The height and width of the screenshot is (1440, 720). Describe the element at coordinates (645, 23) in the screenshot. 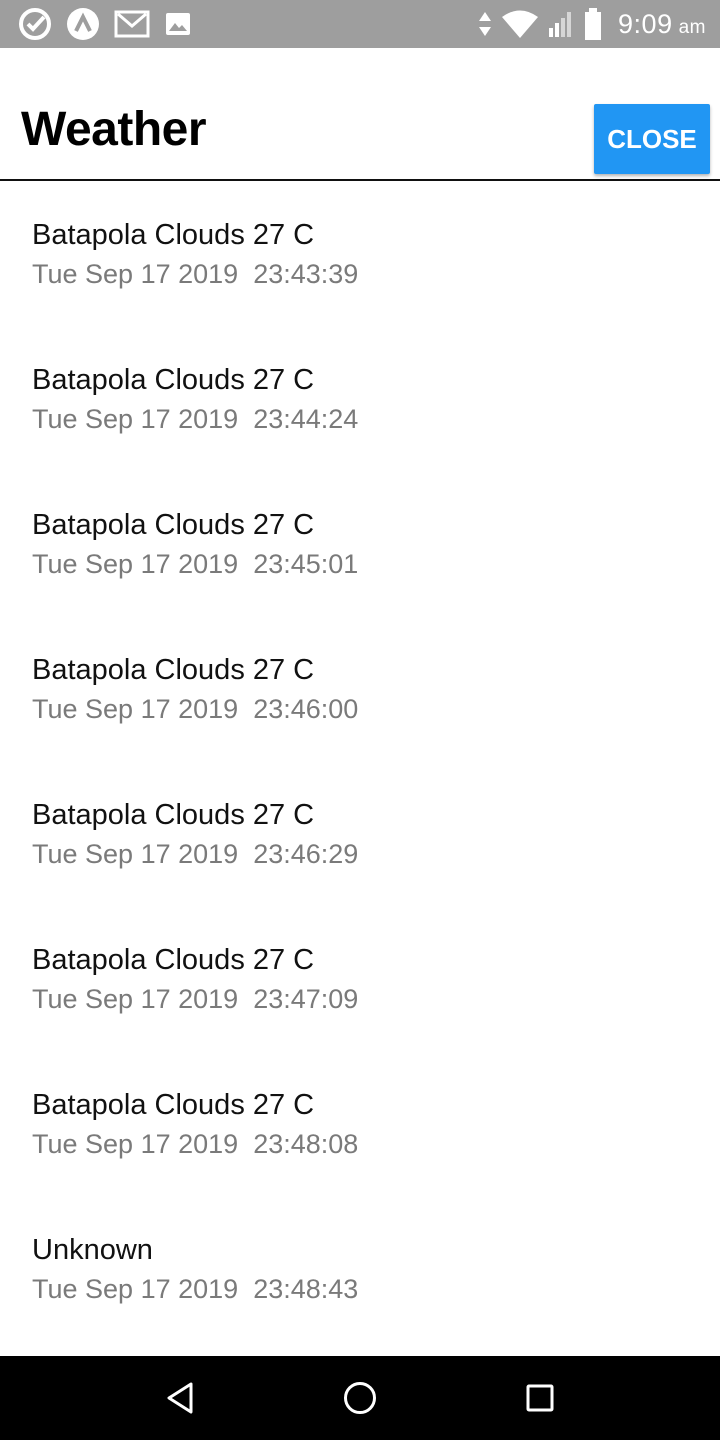

I see `clock-time: 9:09` at that location.